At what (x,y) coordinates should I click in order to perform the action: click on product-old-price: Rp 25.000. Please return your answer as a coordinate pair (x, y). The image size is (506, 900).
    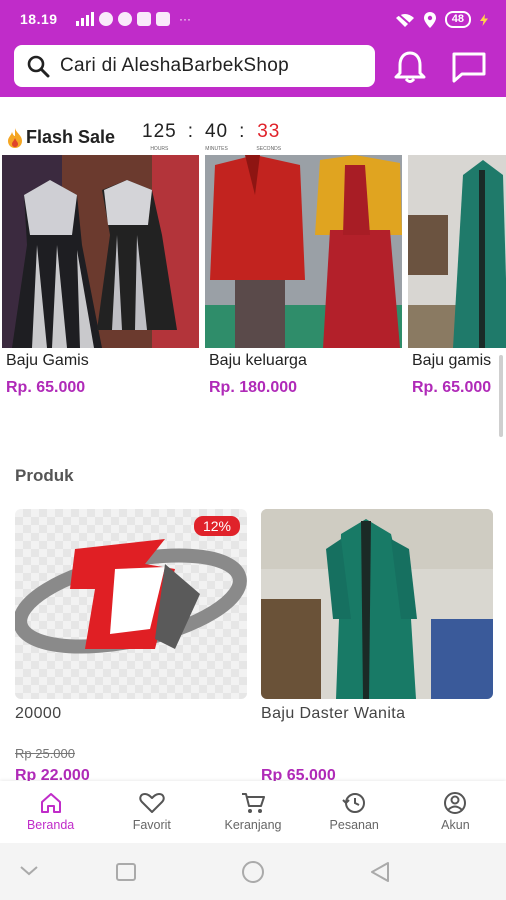
    Looking at the image, I should click on (45, 753).